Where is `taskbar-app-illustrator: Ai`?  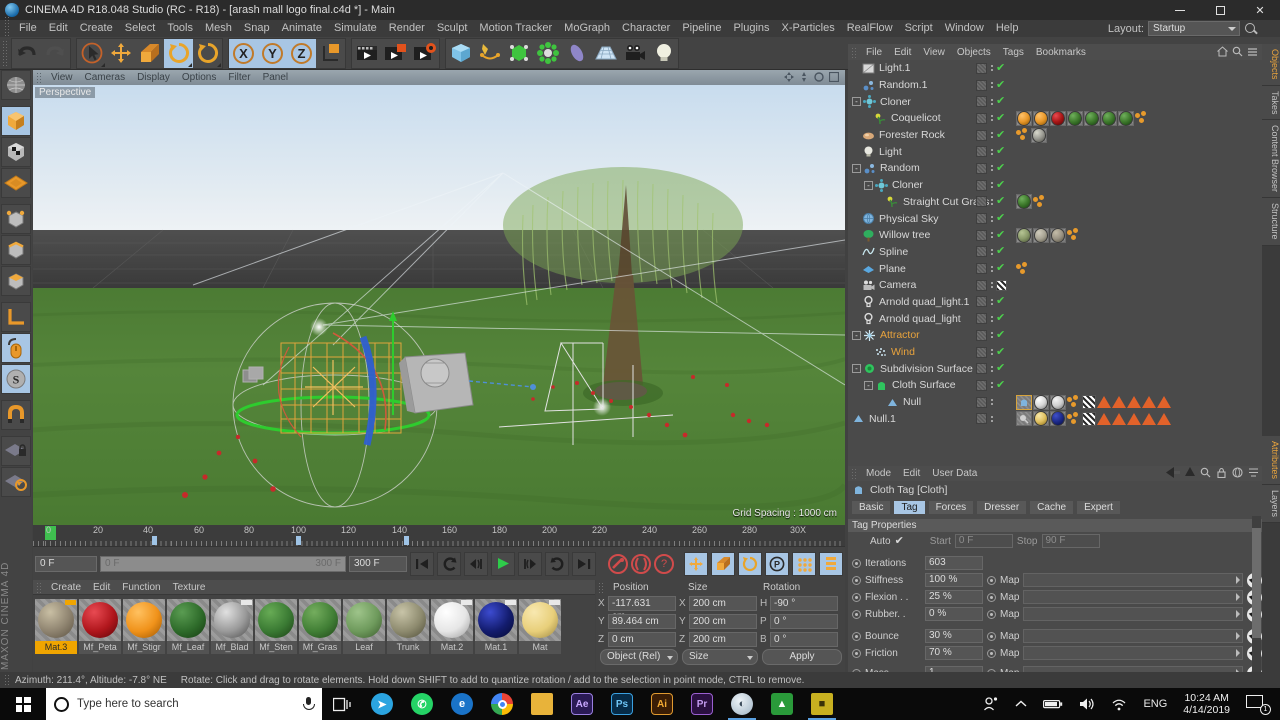 taskbar-app-illustrator: Ai is located at coordinates (662, 704).